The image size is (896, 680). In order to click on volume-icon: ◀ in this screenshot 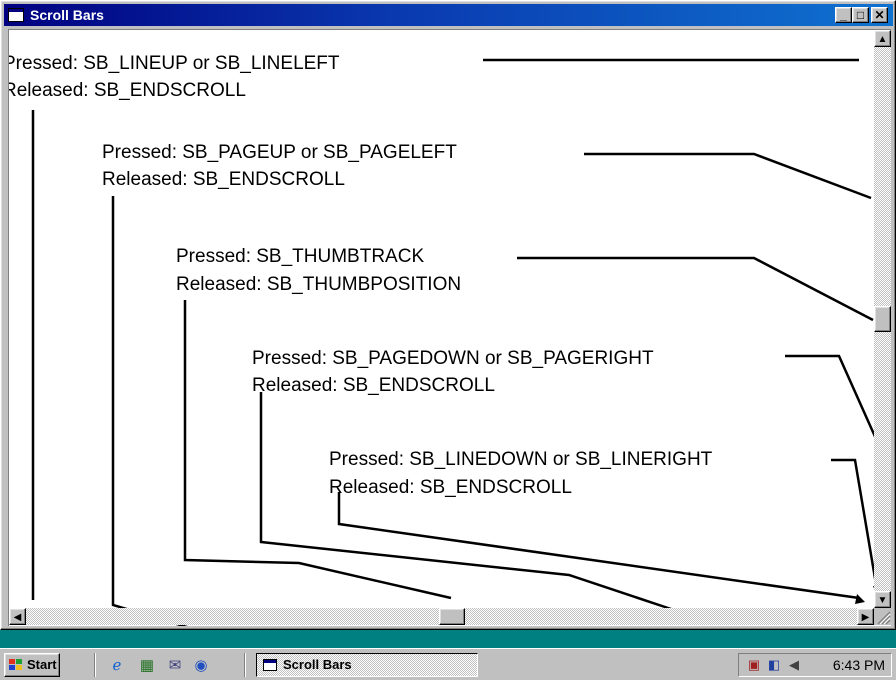, I will do `click(794, 665)`.